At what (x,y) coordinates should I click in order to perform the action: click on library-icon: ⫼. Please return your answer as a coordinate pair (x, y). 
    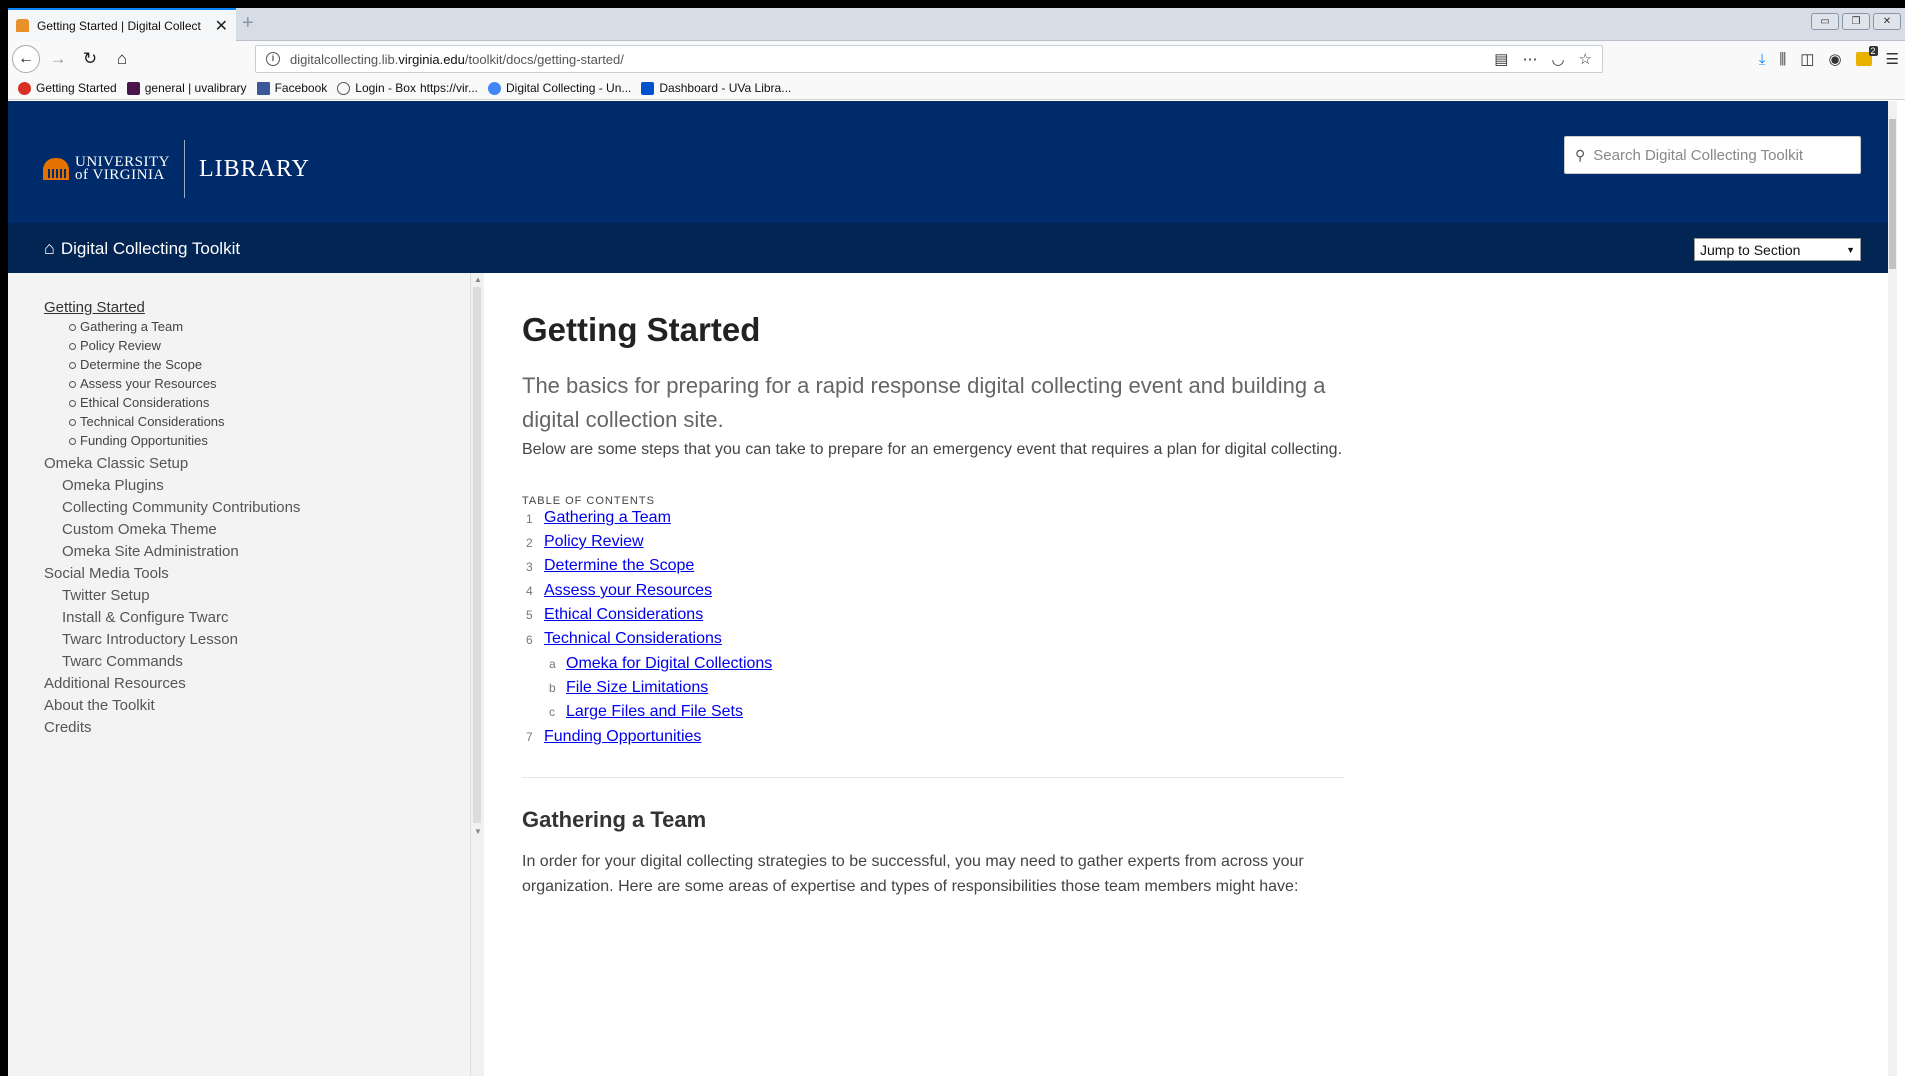
    Looking at the image, I should click on (1782, 59).